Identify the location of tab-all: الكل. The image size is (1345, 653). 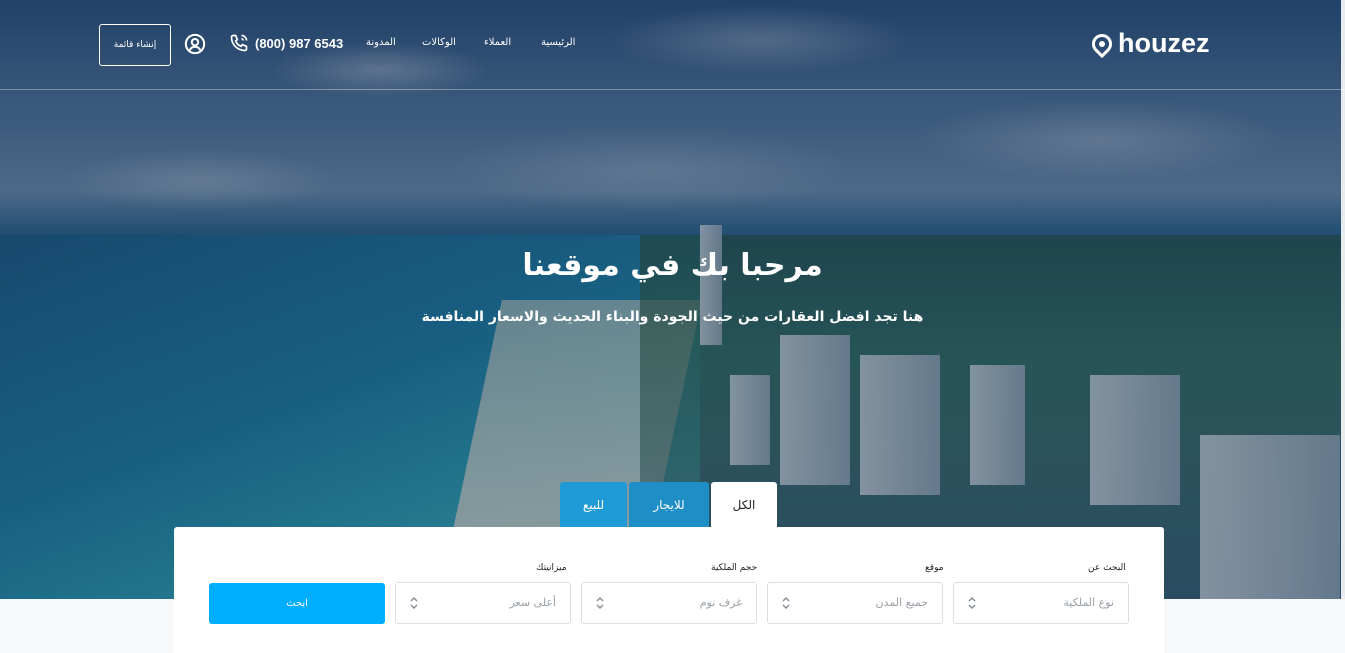
(744, 504).